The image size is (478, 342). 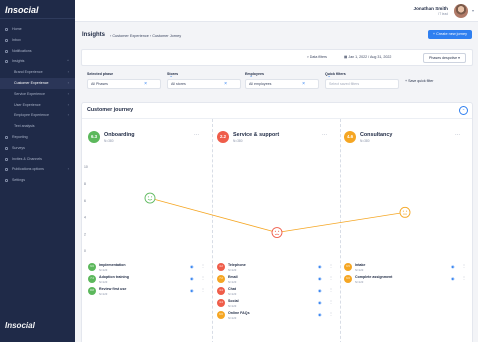 What do you see at coordinates (68, 61) in the screenshot?
I see `chevron-icon: ^` at bounding box center [68, 61].